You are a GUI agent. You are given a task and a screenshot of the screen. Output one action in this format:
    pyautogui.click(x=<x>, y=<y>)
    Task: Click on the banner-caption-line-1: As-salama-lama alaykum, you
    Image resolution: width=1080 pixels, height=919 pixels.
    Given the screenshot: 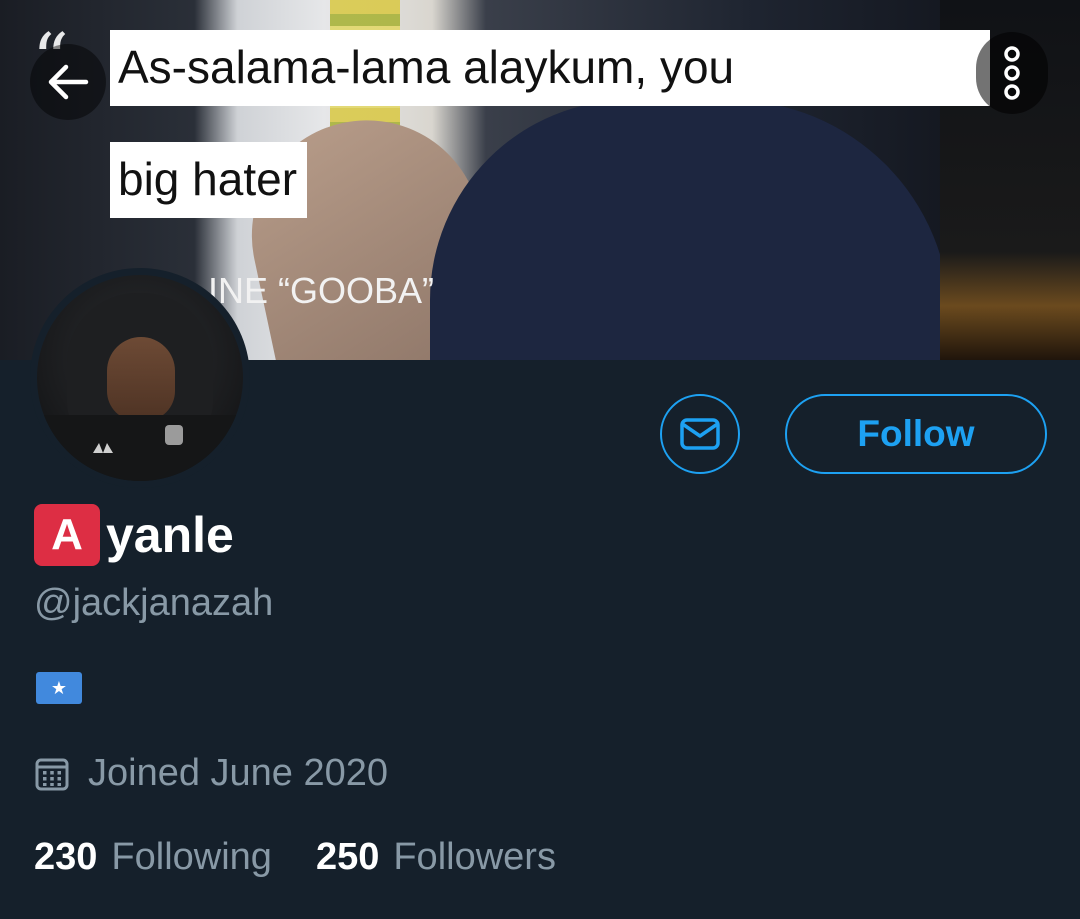 What is the action you would take?
    pyautogui.click(x=550, y=68)
    